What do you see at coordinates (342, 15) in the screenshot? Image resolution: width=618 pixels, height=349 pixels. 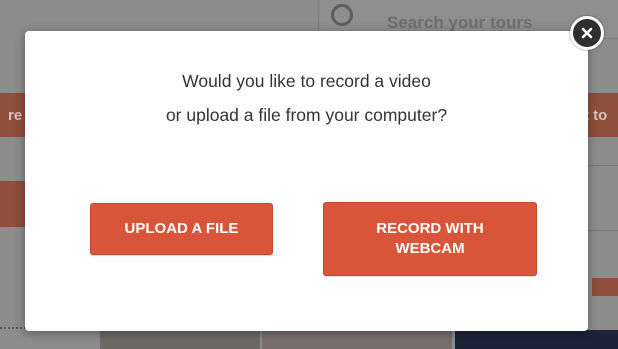 I see `search-icon` at bounding box center [342, 15].